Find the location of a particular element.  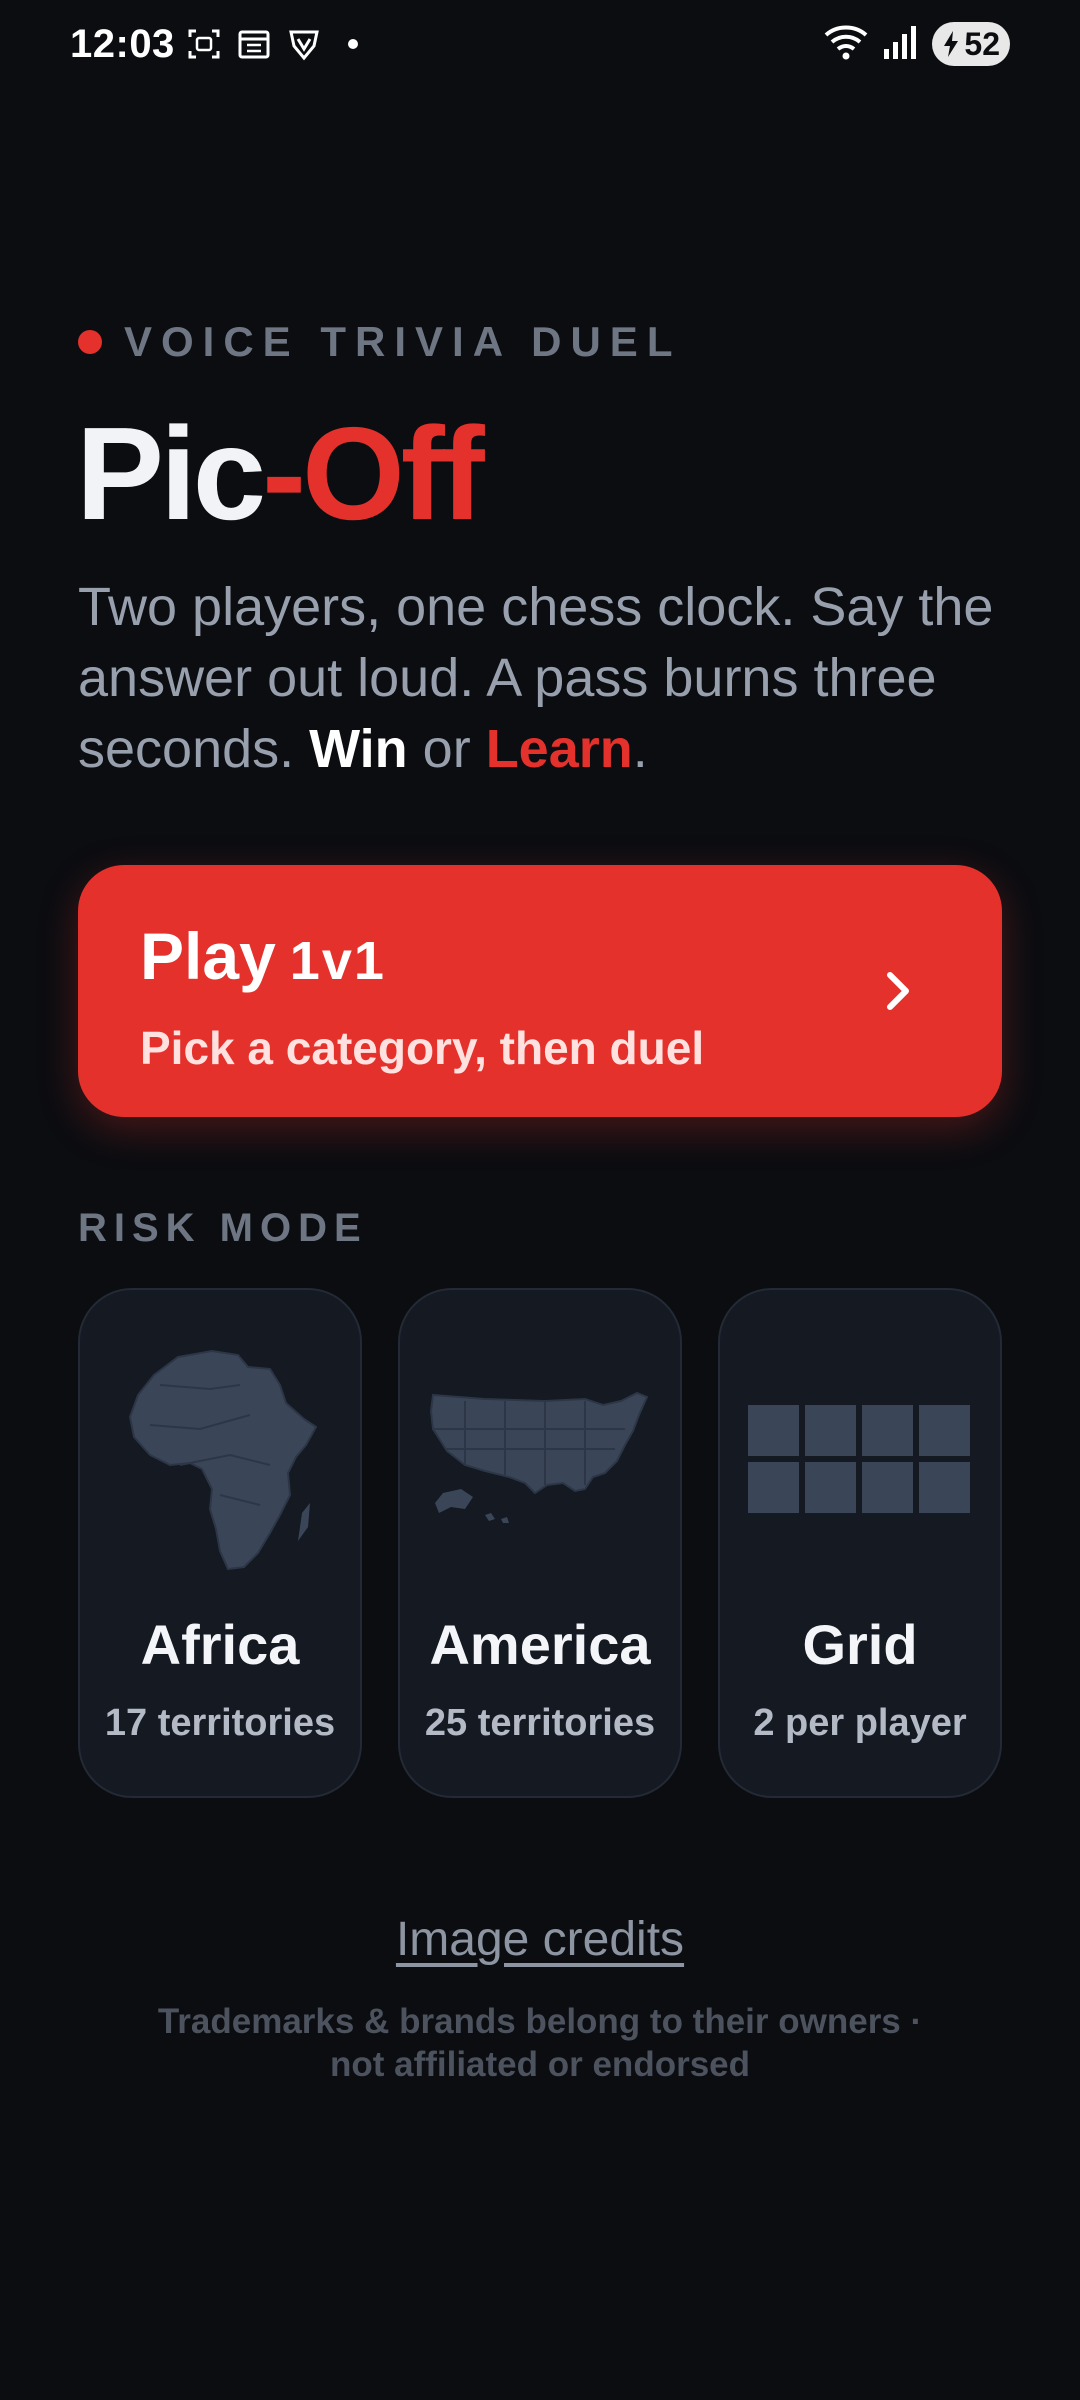

risk-card-africa: Africa 17 territories is located at coordinates (220, 1543).